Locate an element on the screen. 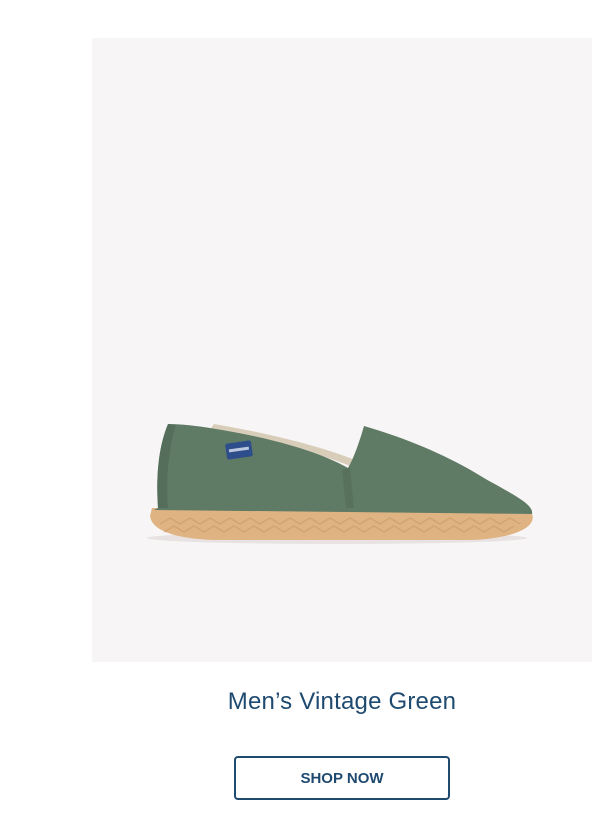 This screenshot has height=832, width=600. canvas-upper is located at coordinates (343, 469).